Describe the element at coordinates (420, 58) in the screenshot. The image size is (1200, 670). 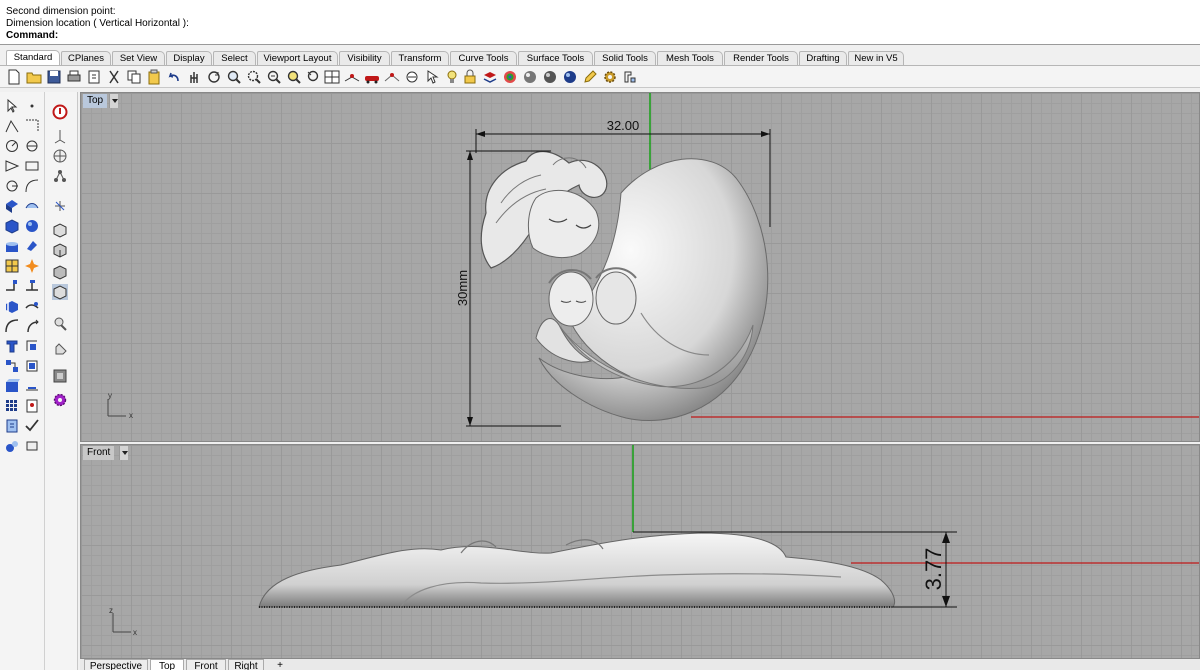
I see `tab-transform: Transform` at that location.